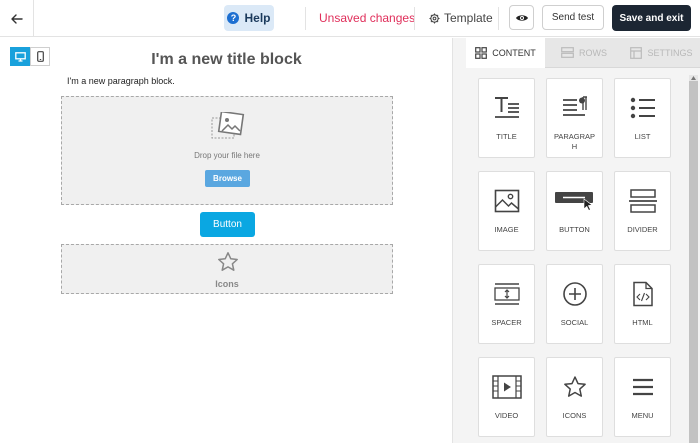 The height and width of the screenshot is (443, 700). What do you see at coordinates (574, 141) in the screenshot?
I see `tile-label: PARAGRAPH` at bounding box center [574, 141].